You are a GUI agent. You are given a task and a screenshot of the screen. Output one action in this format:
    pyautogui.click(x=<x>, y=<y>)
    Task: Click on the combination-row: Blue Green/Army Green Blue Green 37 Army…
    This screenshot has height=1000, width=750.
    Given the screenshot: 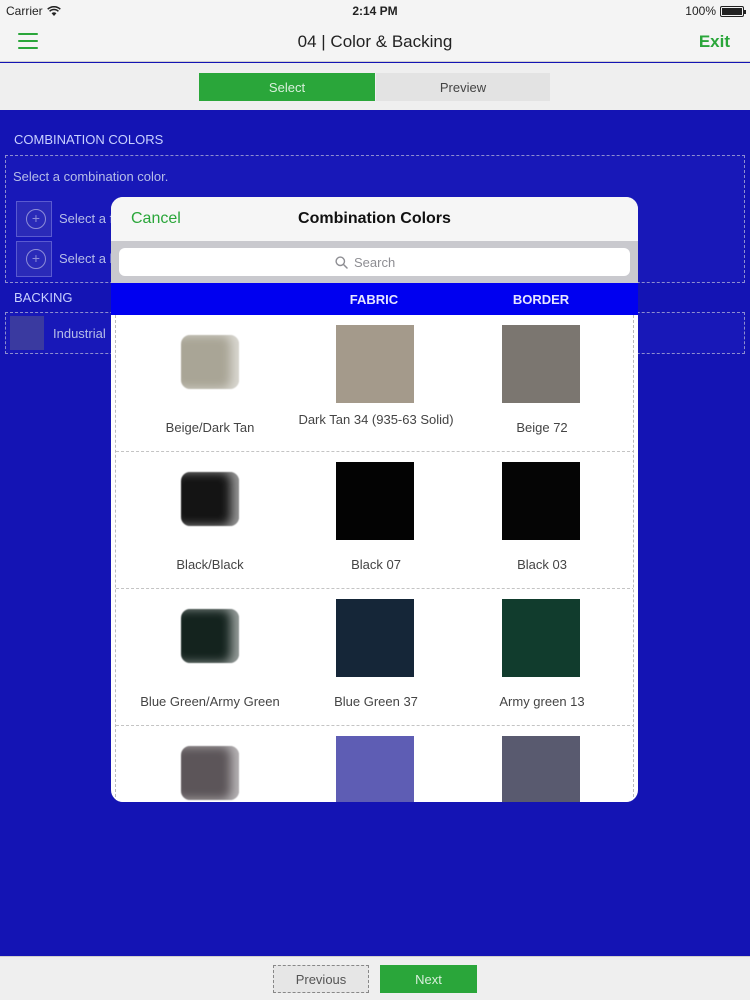 What is the action you would take?
    pyautogui.click(x=374, y=657)
    